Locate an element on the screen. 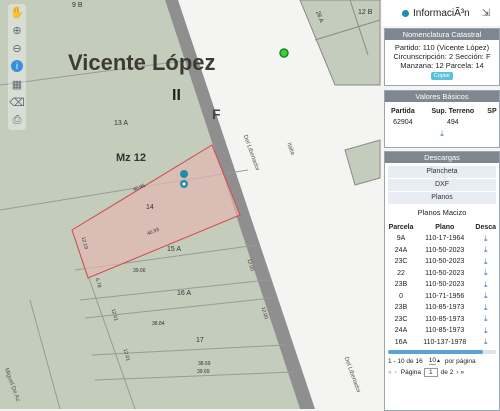 The height and width of the screenshot is (411, 500). dimension-label: 39.69 is located at coordinates (203, 372).